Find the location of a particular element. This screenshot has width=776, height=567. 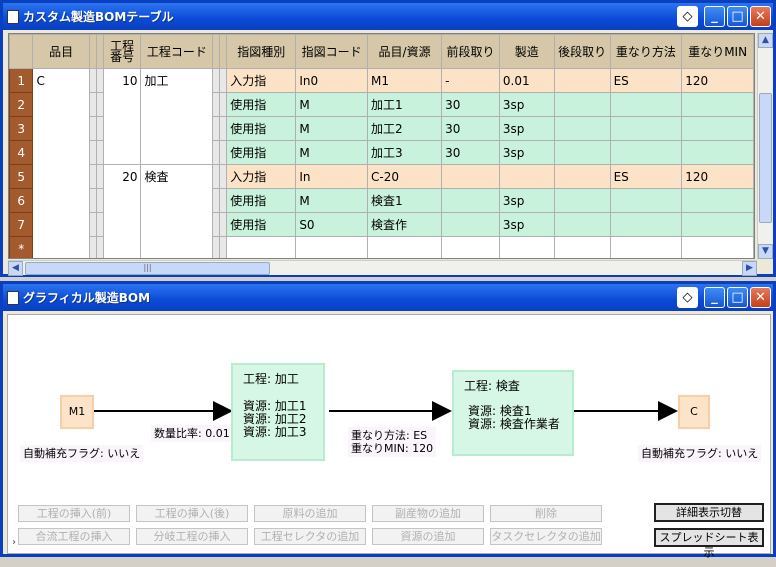

table-row: * is located at coordinates (381, 247).